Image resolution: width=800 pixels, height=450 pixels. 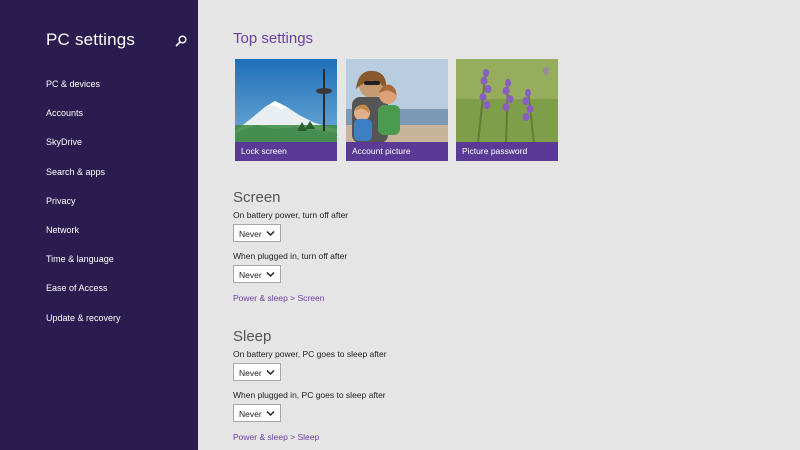 What do you see at coordinates (310, 354) in the screenshot?
I see `sleep-battery-label: On battery power, PC goes to sleep after` at bounding box center [310, 354].